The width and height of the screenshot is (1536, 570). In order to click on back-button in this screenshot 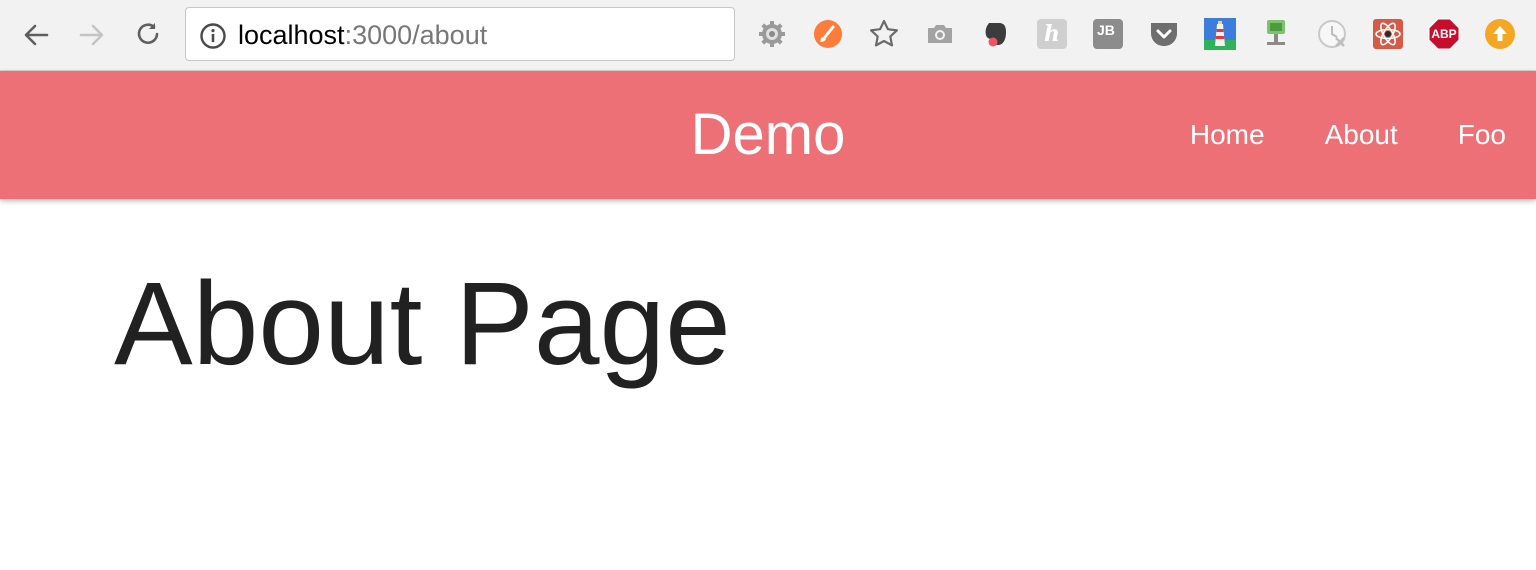, I will do `click(36, 35)`.